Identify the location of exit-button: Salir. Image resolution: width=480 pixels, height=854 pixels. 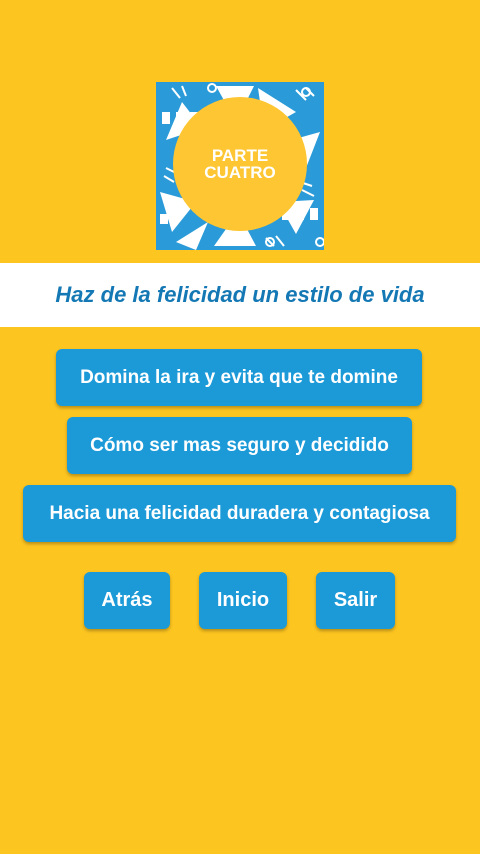
(355, 600).